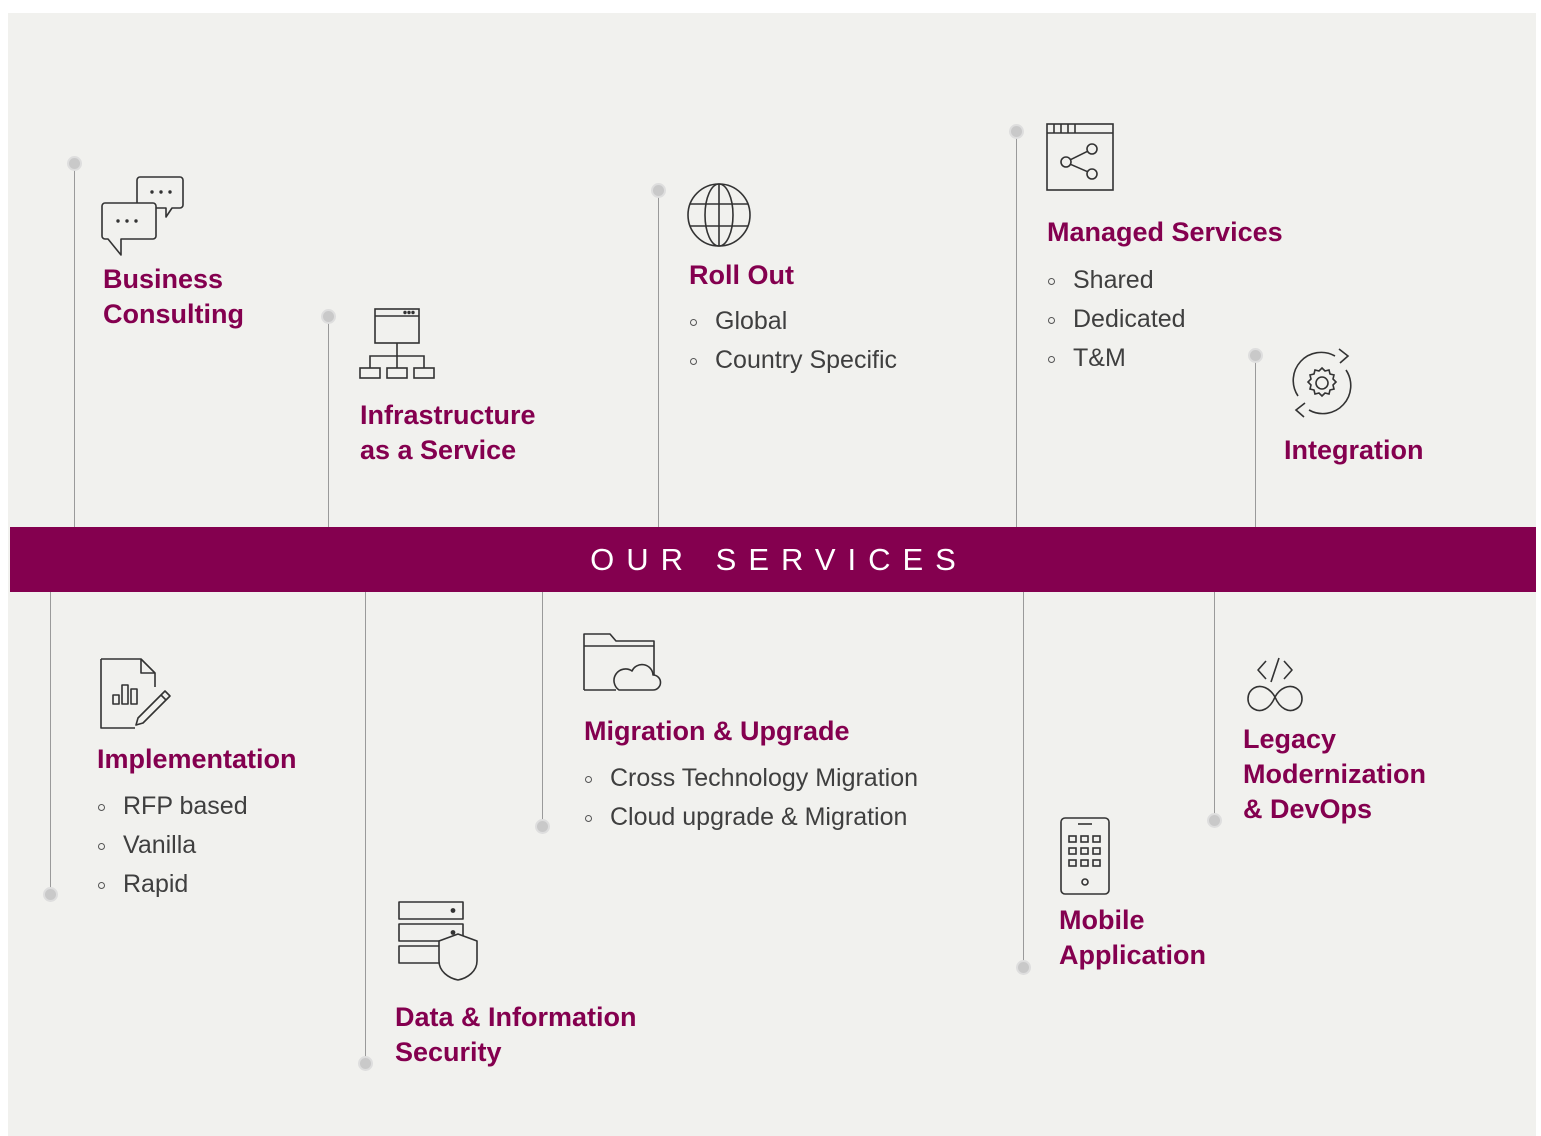 Image resolution: width=1541 pixels, height=1136 pixels. What do you see at coordinates (172, 806) in the screenshot?
I see `list-item: RFP based` at bounding box center [172, 806].